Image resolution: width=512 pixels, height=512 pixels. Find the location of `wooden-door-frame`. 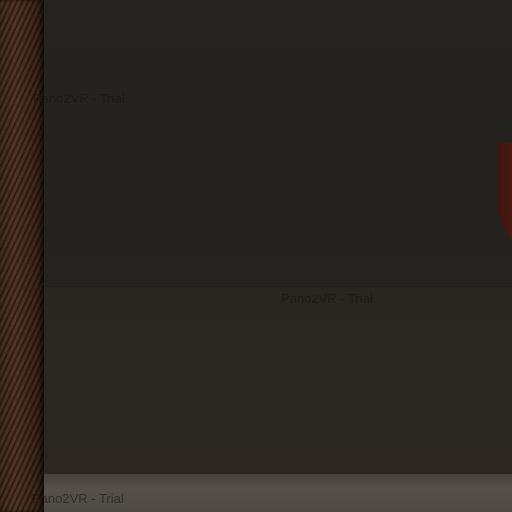

wooden-door-frame is located at coordinates (22, 256).